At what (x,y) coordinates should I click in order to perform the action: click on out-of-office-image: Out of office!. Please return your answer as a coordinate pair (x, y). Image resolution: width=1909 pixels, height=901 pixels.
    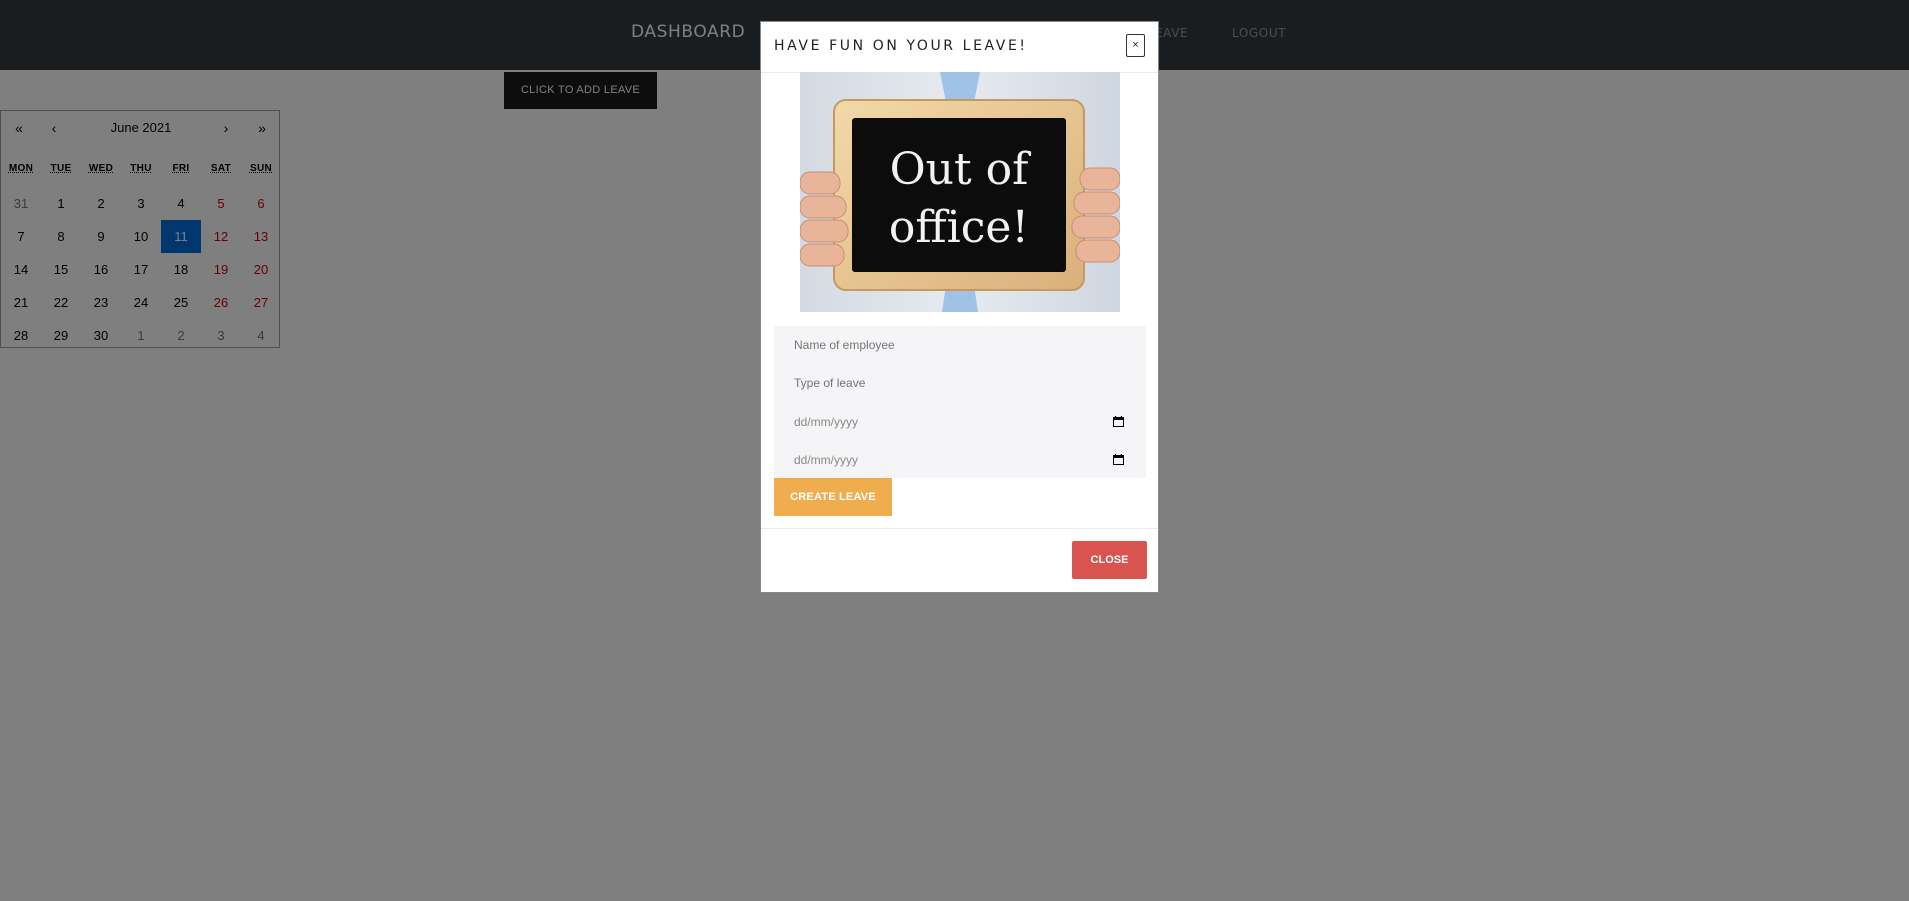
    Looking at the image, I should click on (960, 192).